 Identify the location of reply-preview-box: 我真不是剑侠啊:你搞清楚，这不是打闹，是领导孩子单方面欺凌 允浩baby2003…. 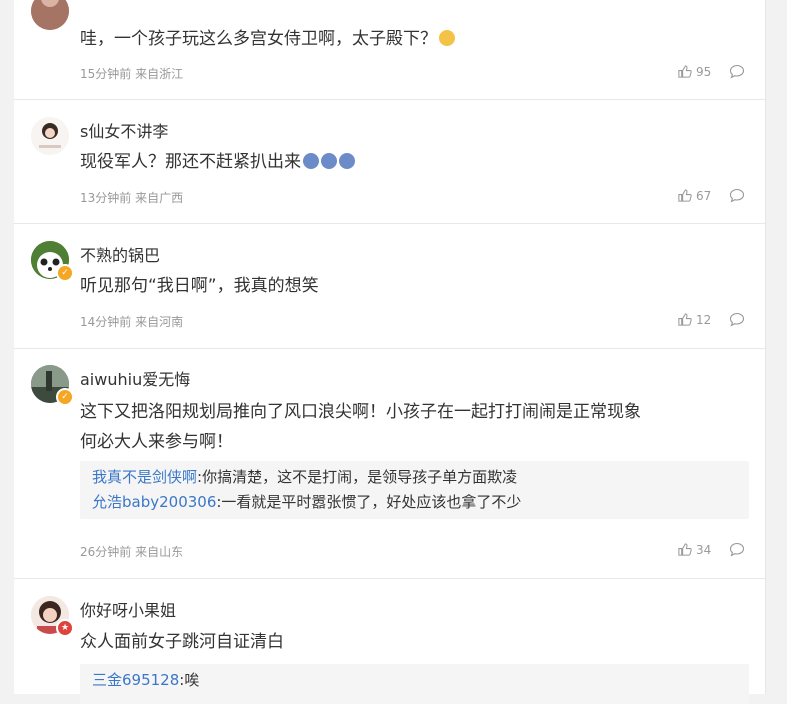
(414, 490).